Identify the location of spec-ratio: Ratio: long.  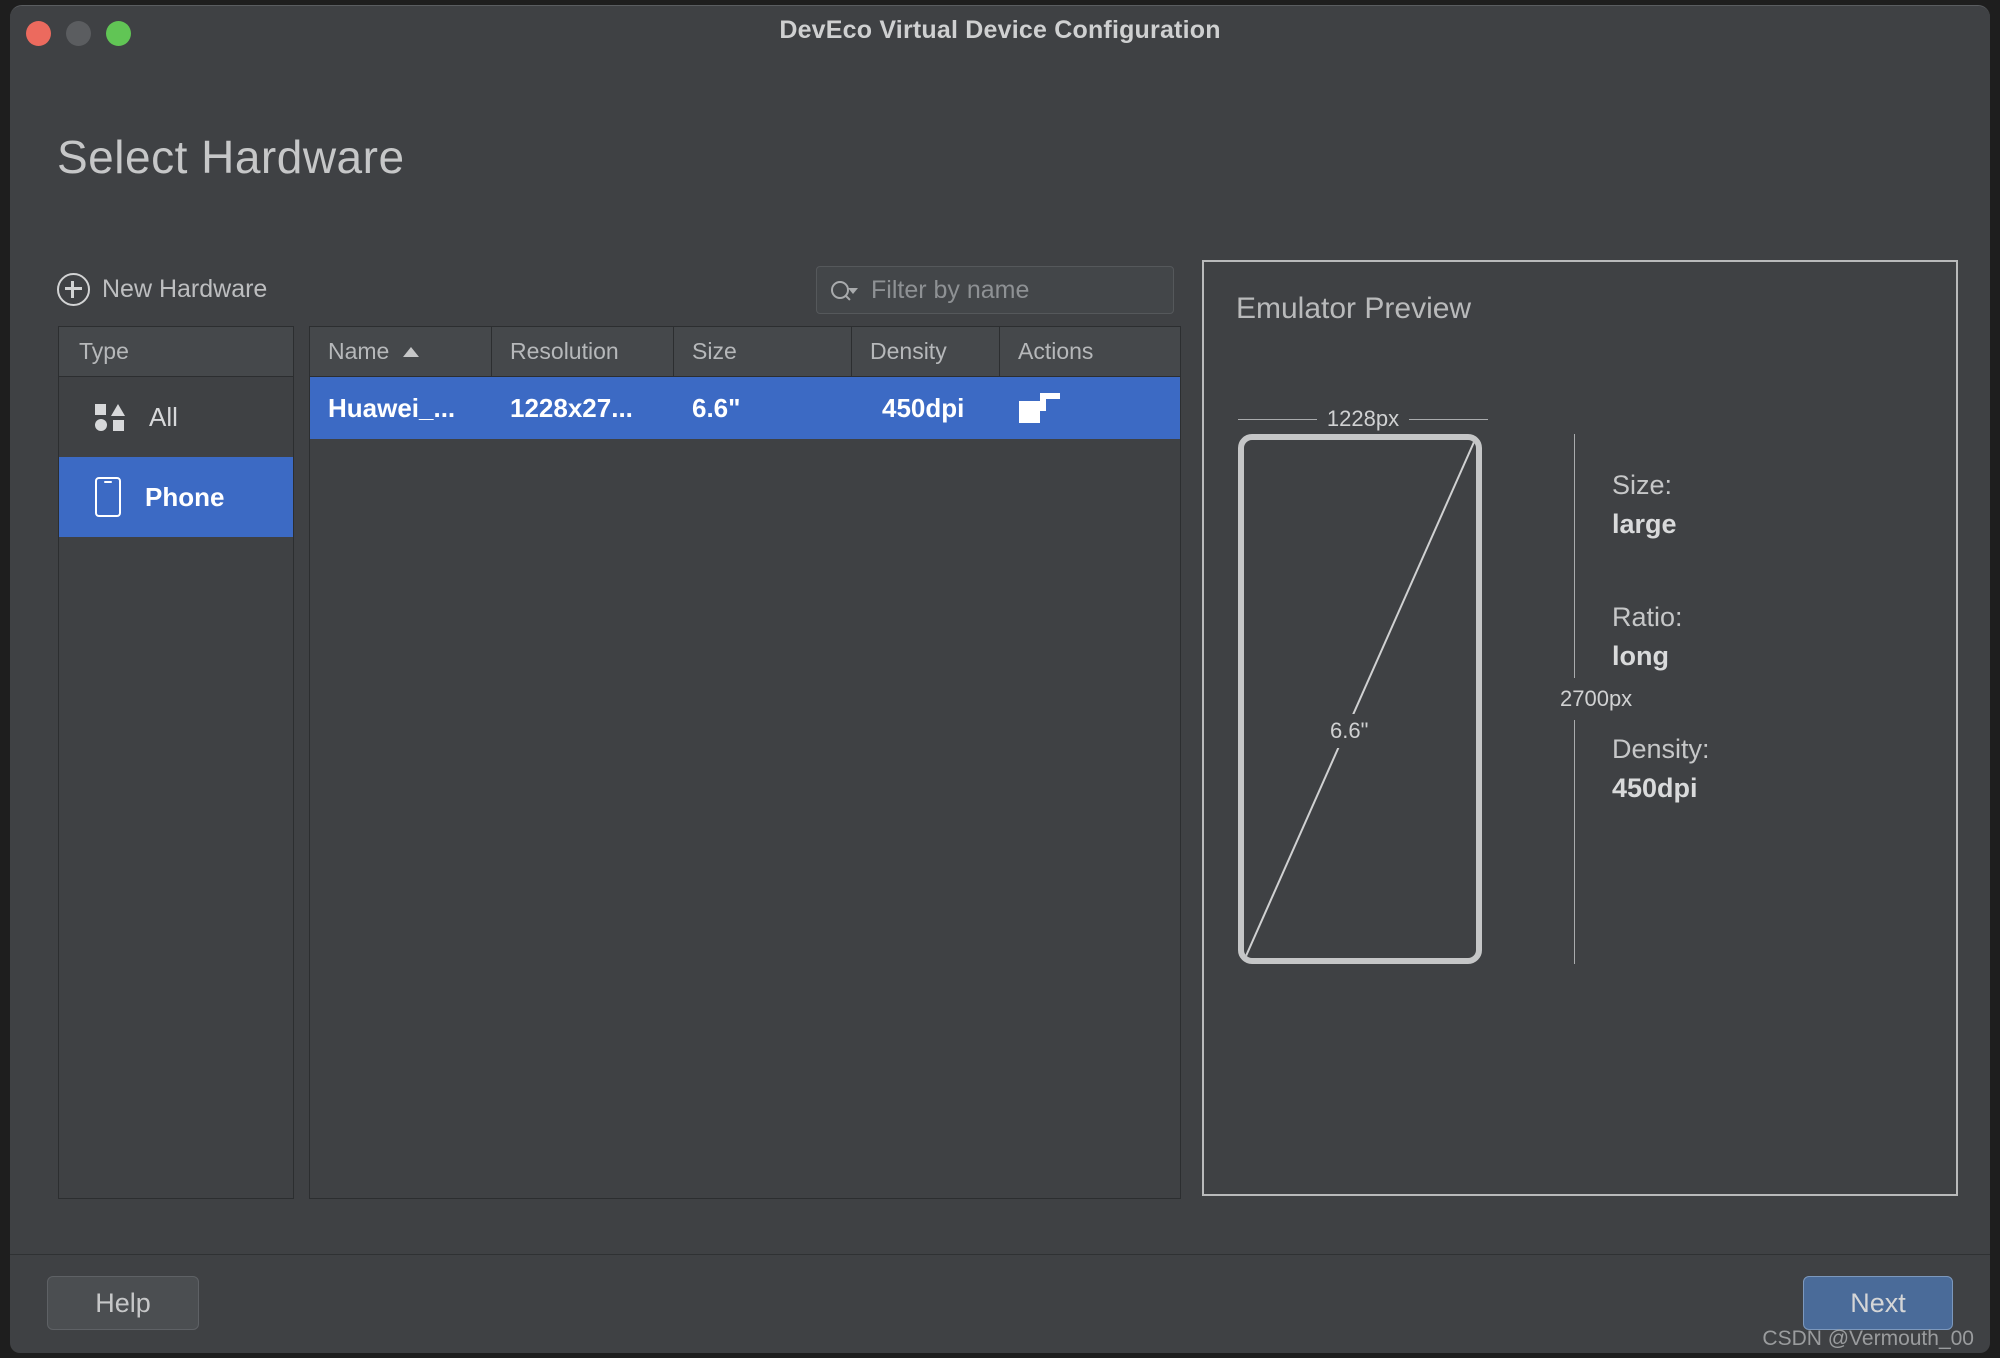
(1661, 637).